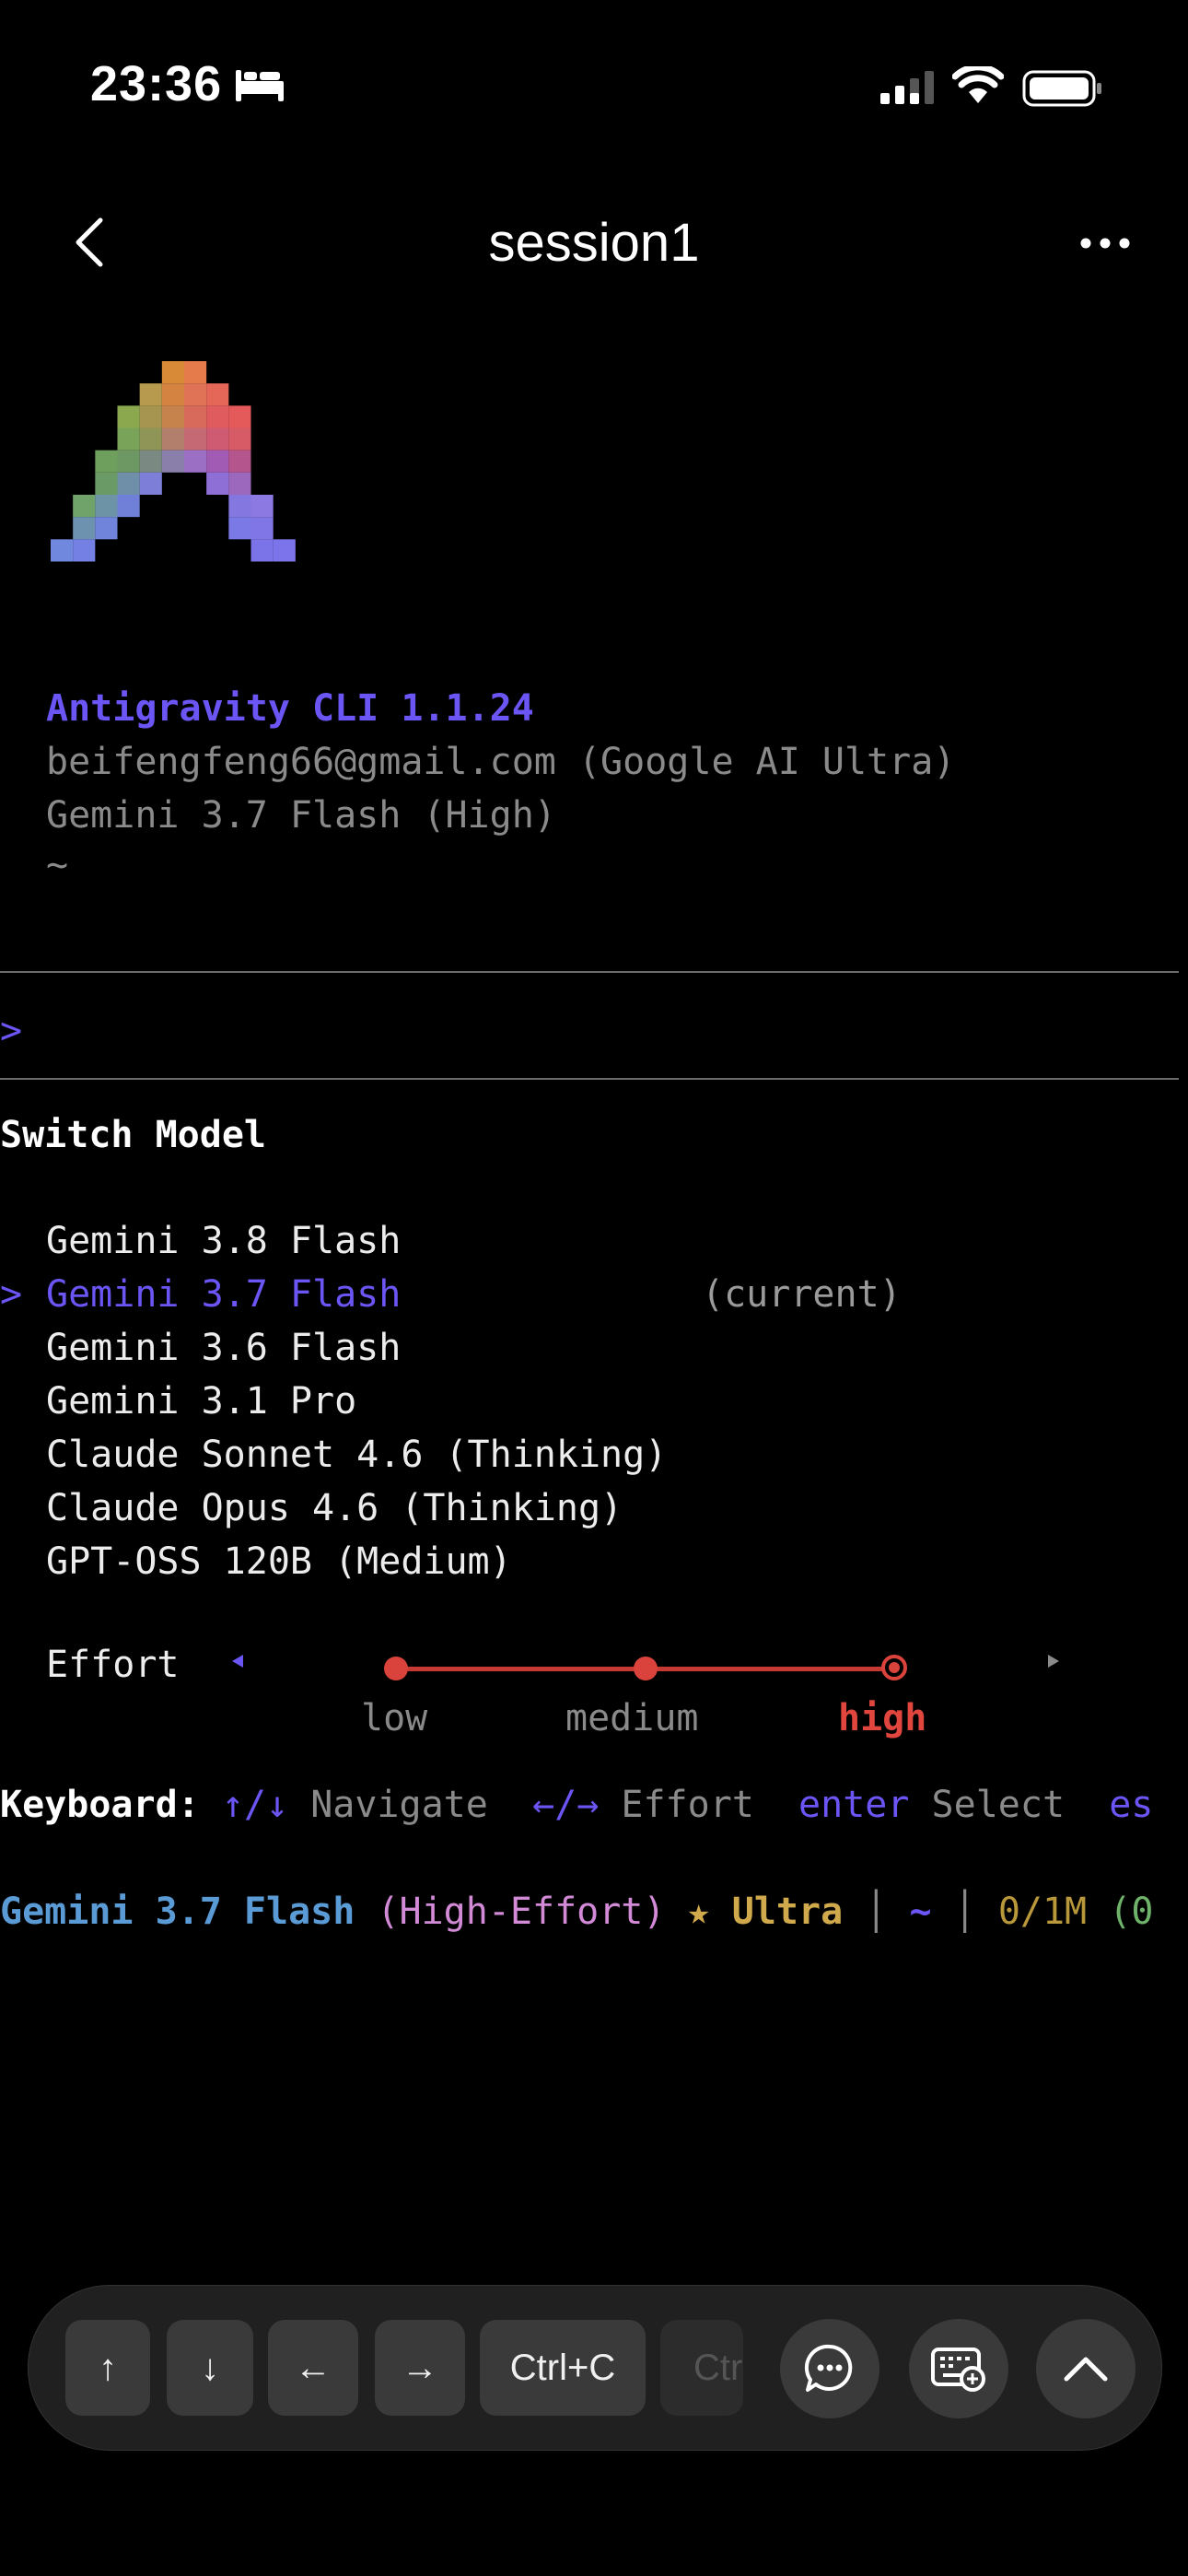  What do you see at coordinates (133, 1135) in the screenshot?
I see `switch-model-title: Switch Model` at bounding box center [133, 1135].